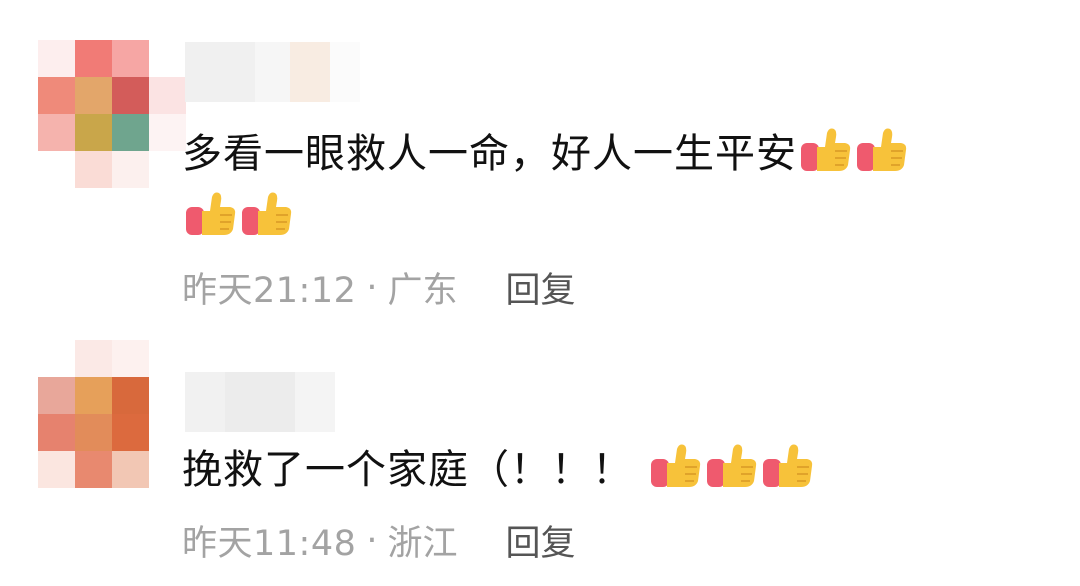 The height and width of the screenshot is (586, 1080). Describe the element at coordinates (407, 470) in the screenshot. I see `comment-body: 挽救了一个家庭（！！！` at that location.